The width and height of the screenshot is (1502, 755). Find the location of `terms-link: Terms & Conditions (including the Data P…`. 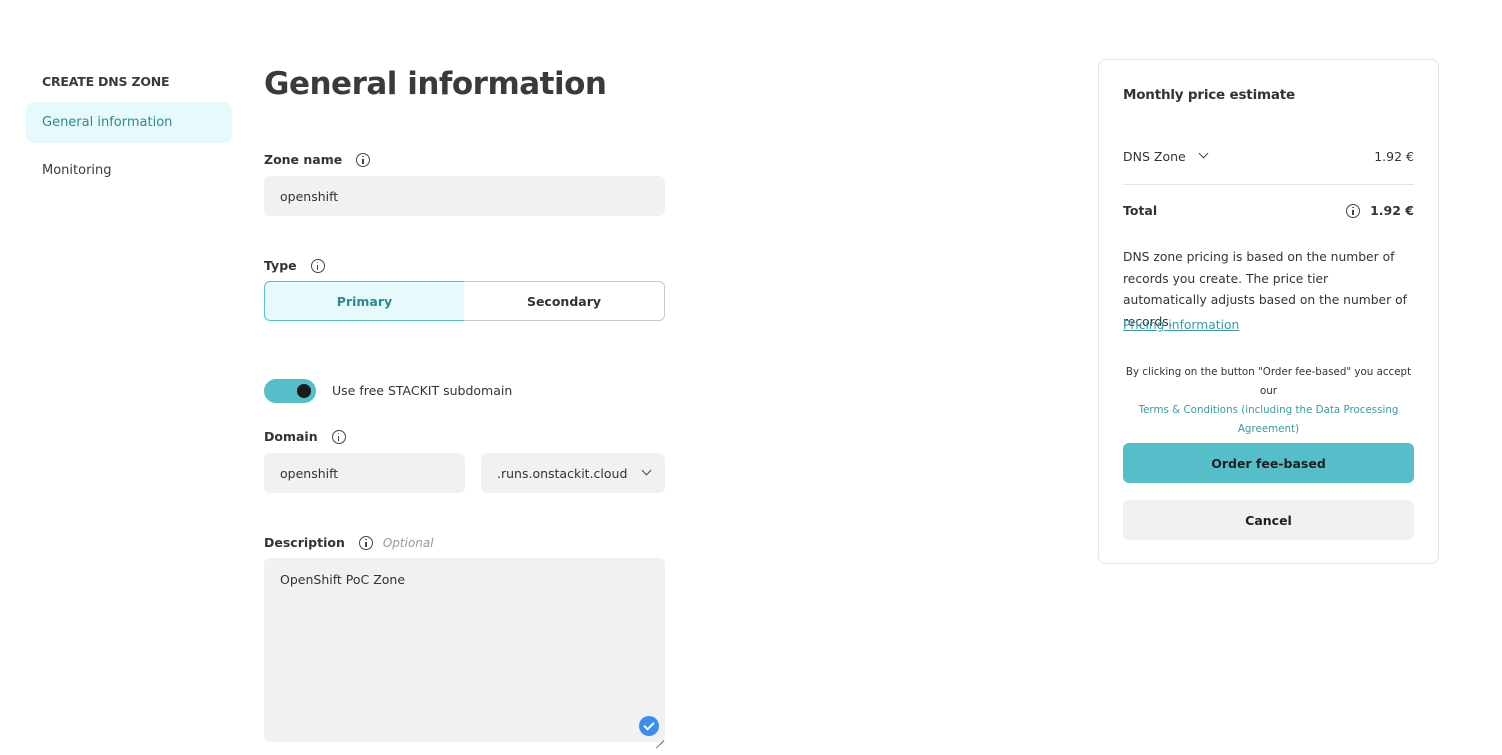

terms-link: Terms & Conditions (including the Data P… is located at coordinates (1269, 419).